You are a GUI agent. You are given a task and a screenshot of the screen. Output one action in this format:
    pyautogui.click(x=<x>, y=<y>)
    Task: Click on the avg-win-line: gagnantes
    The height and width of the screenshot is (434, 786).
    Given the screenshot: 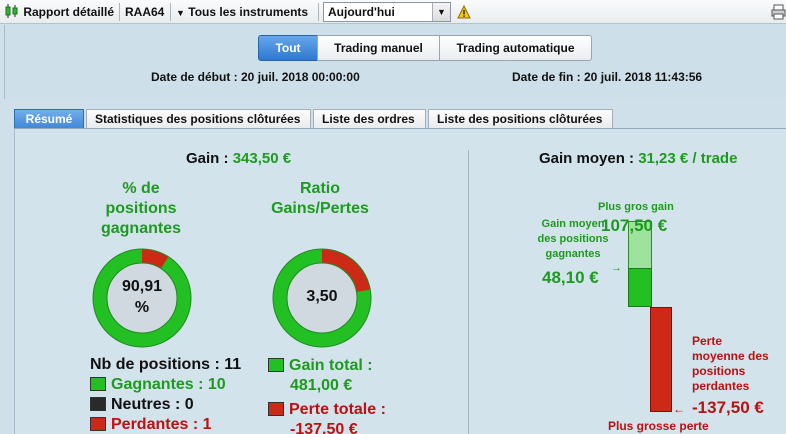 What is the action you would take?
    pyautogui.click(x=573, y=254)
    